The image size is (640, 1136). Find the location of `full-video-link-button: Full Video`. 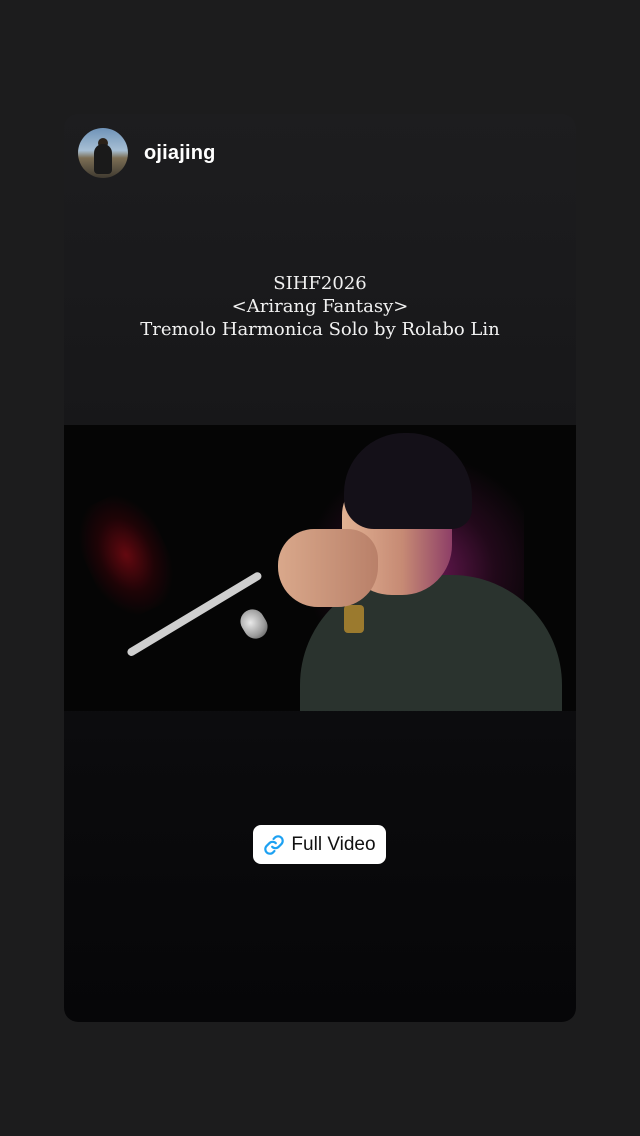

full-video-link-button: Full Video is located at coordinates (319, 844).